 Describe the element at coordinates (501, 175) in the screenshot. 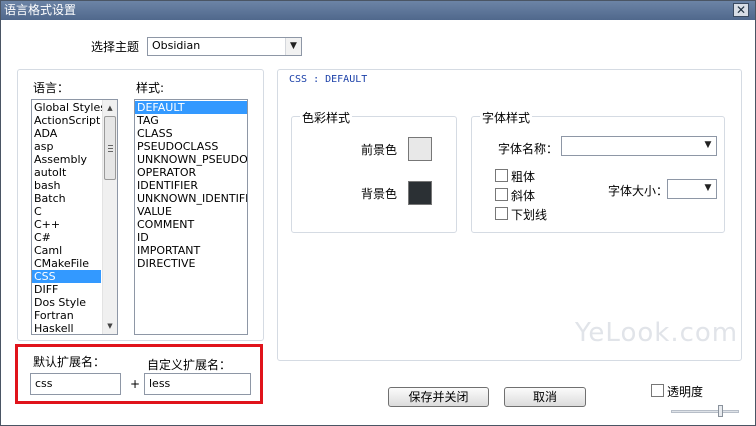

I see `bold-checkbox` at that location.